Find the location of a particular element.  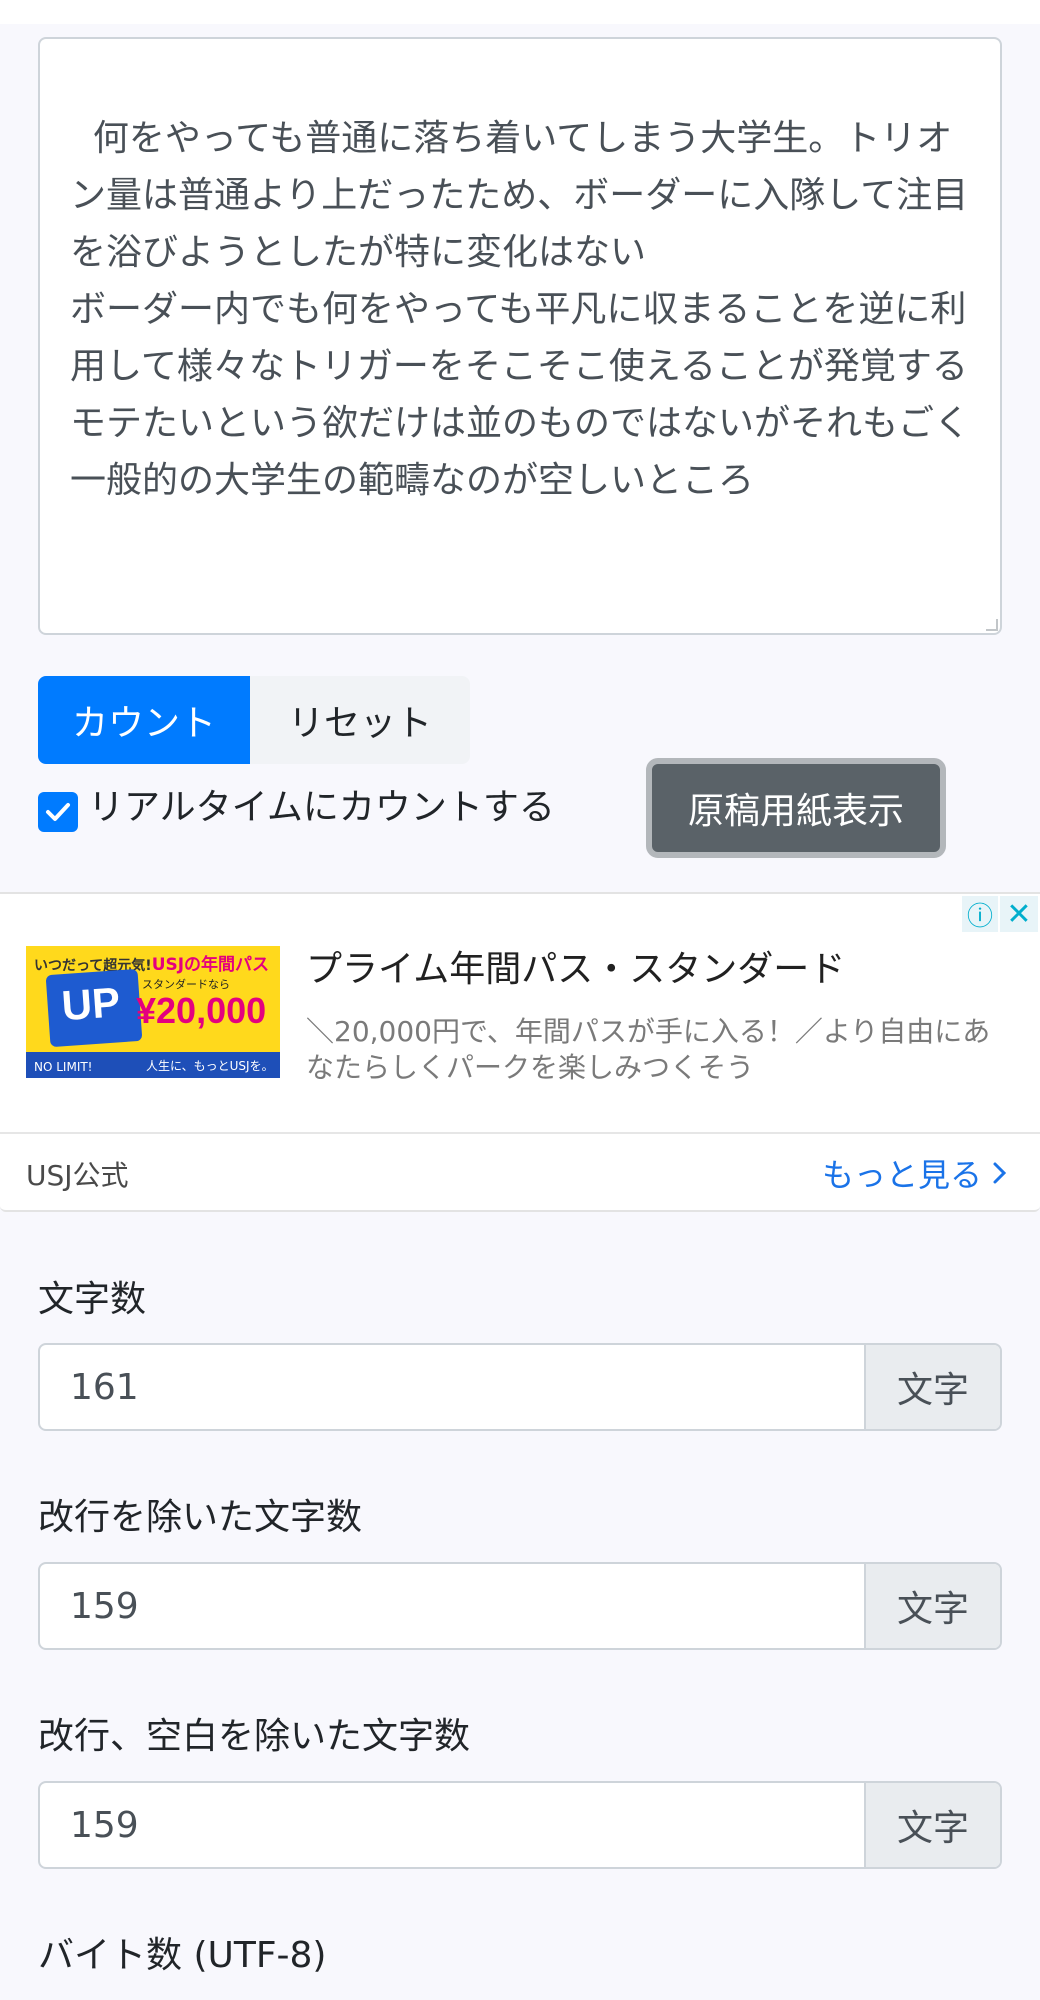

resize-handle is located at coordinates (992, 625).